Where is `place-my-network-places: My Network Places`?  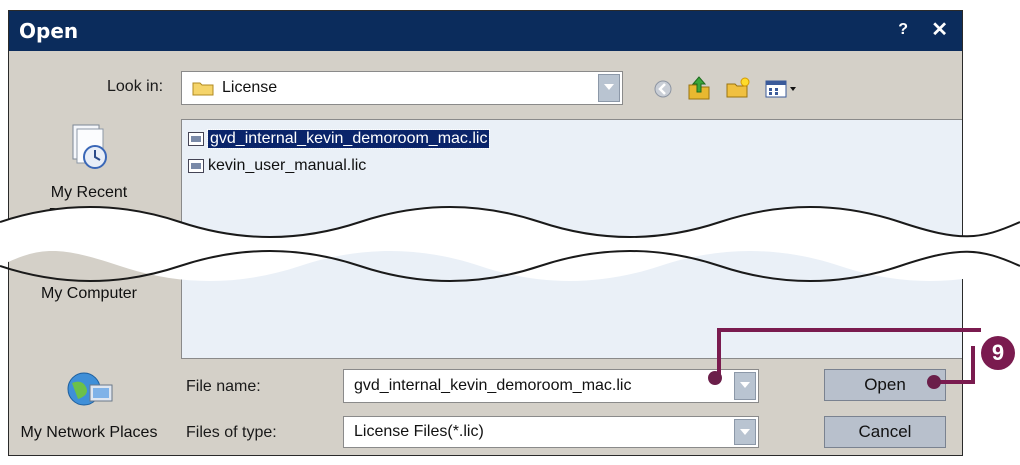
place-my-network-places: My Network Places is located at coordinates (89, 407).